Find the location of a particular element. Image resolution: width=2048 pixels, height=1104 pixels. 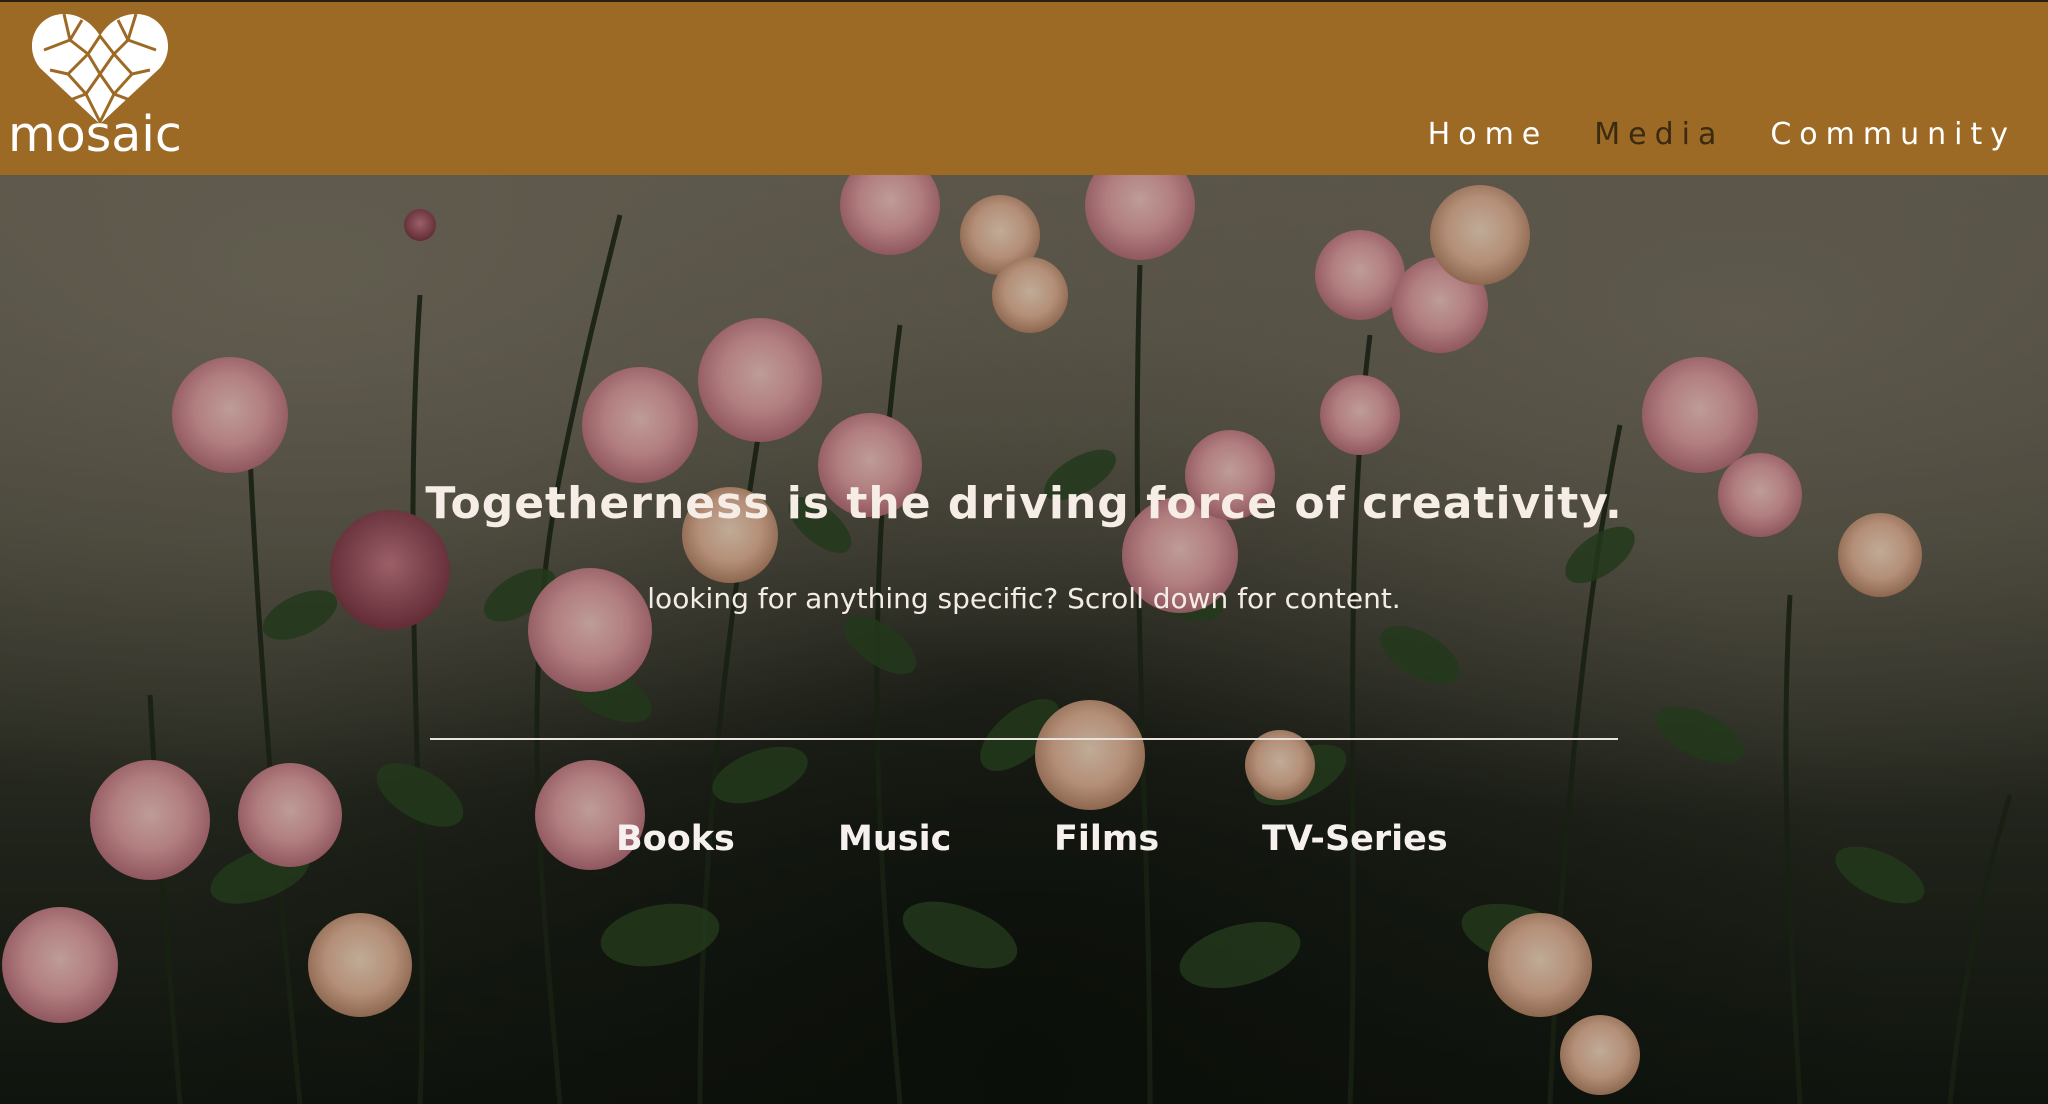

category-tv-series: TV-Series is located at coordinates (1355, 839).